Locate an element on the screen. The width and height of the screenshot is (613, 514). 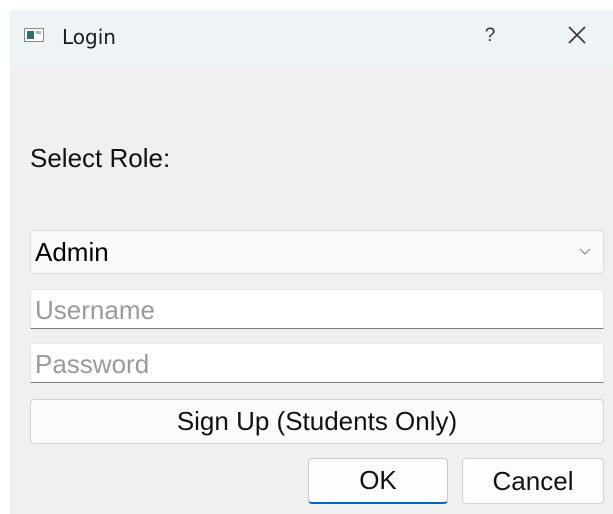
app-window-icon is located at coordinates (34, 35).